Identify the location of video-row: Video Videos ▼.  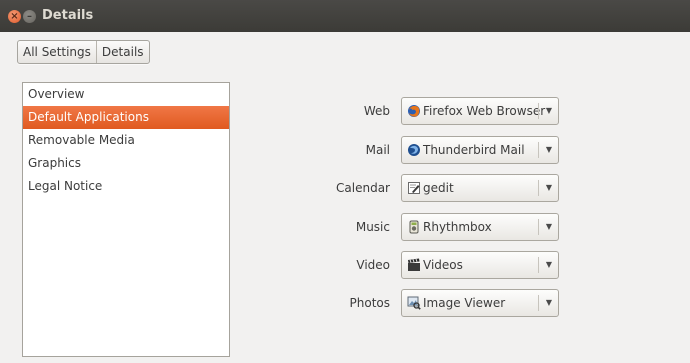
(430, 265).